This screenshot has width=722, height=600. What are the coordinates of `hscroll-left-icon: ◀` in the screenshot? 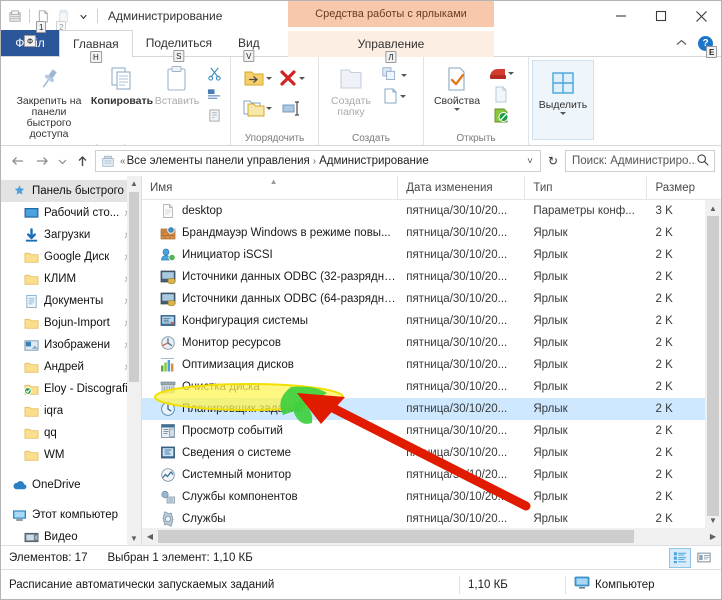 It's located at (150, 536).